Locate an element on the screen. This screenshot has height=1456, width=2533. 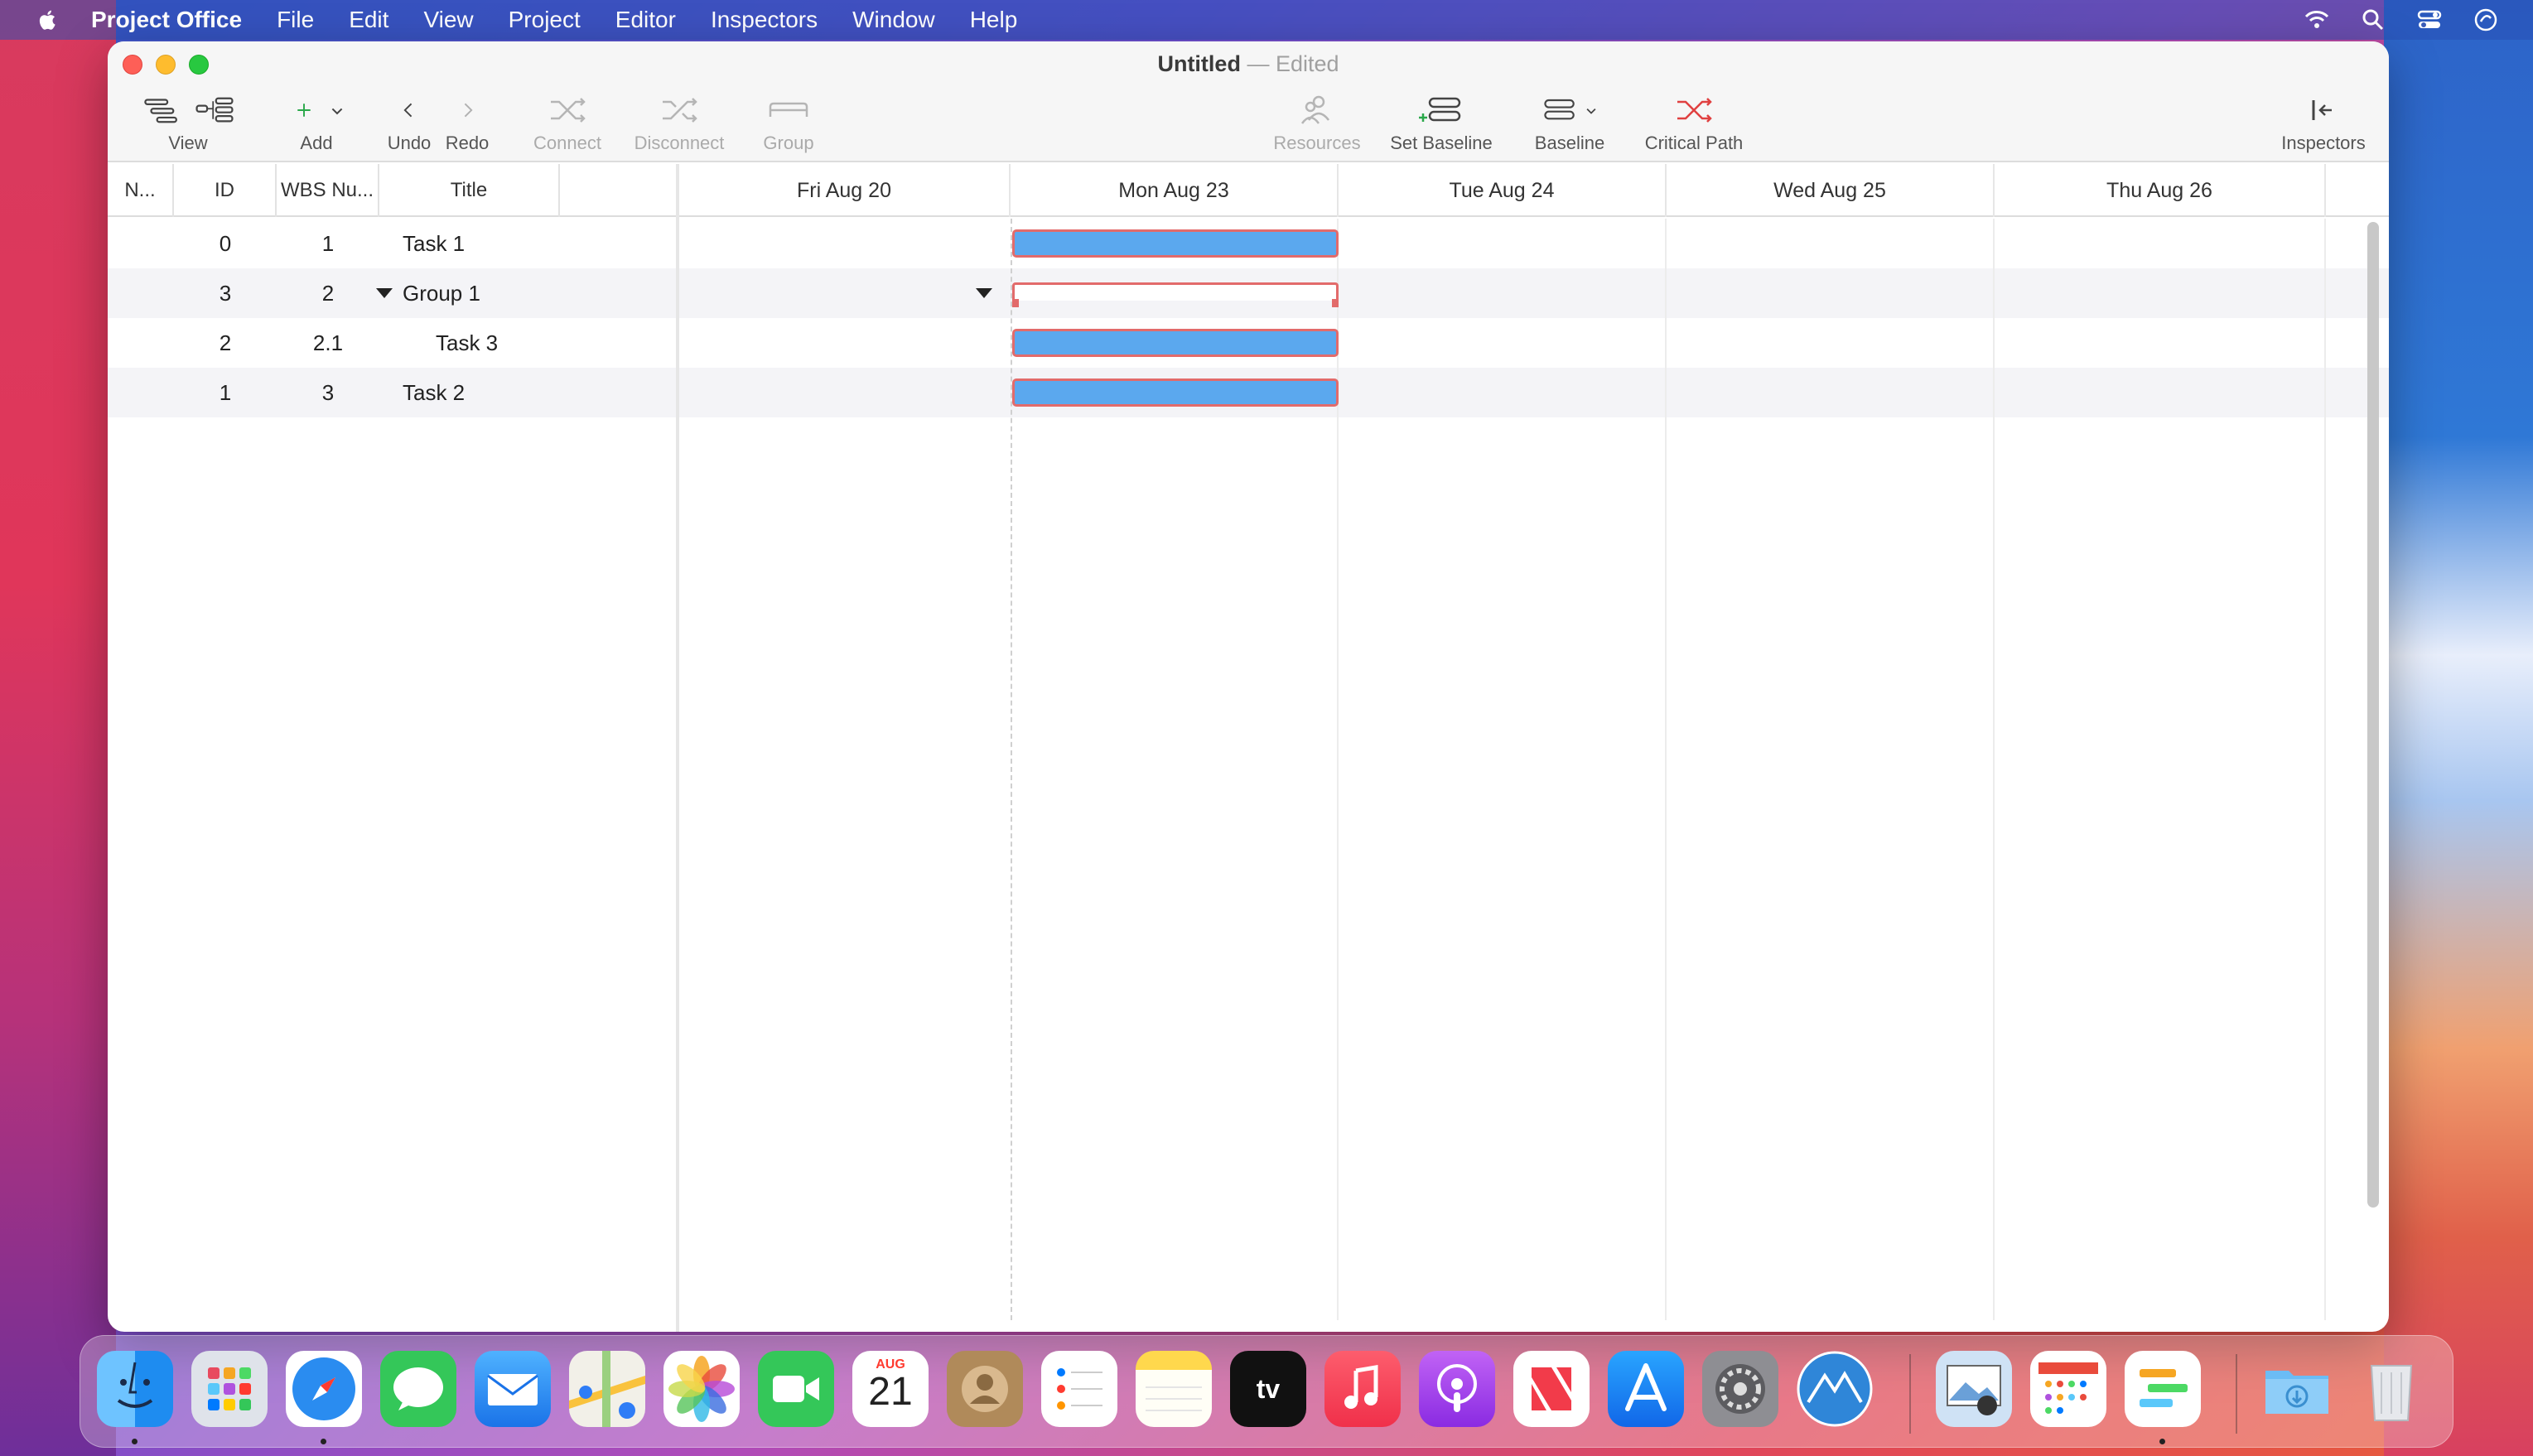
control-center-icon is located at coordinates (2429, 20).